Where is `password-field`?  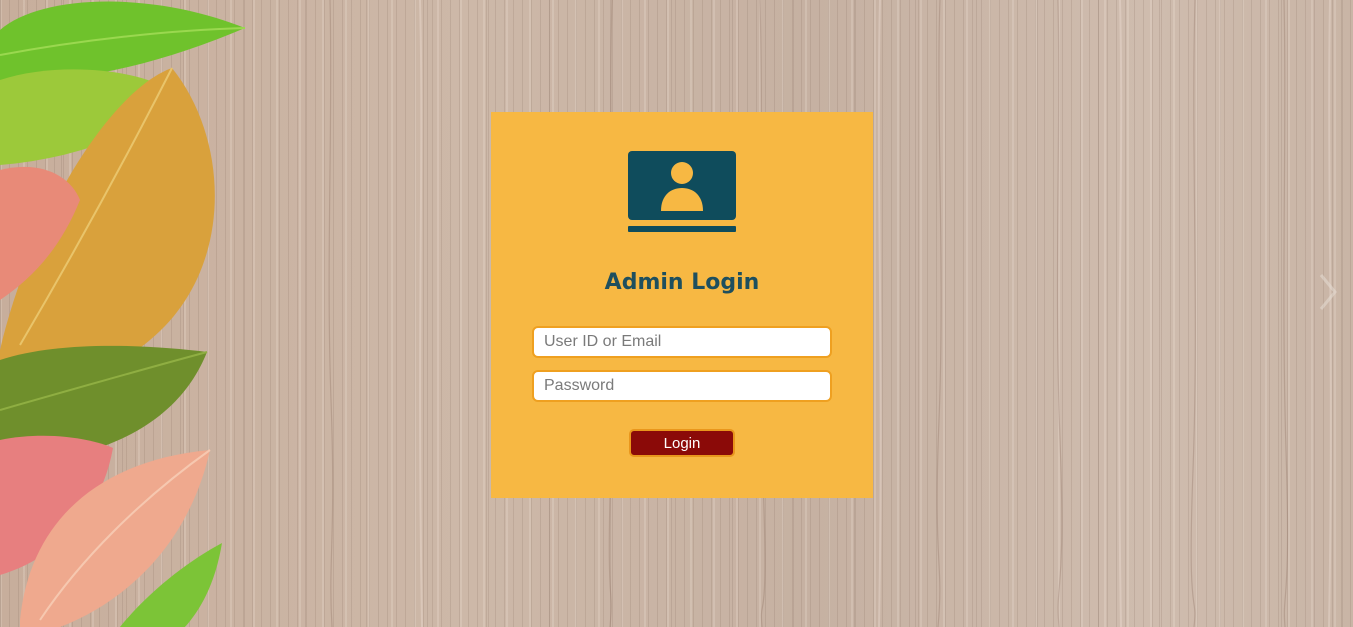
password-field is located at coordinates (682, 386).